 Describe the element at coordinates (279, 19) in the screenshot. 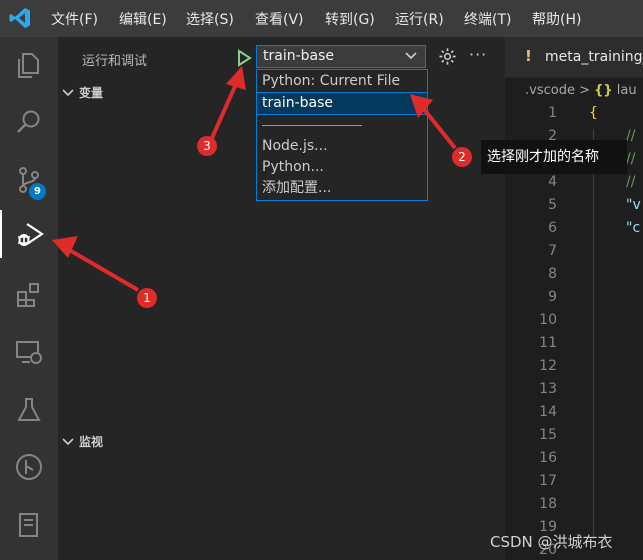

I see `menu-view: 查看(V)` at that location.